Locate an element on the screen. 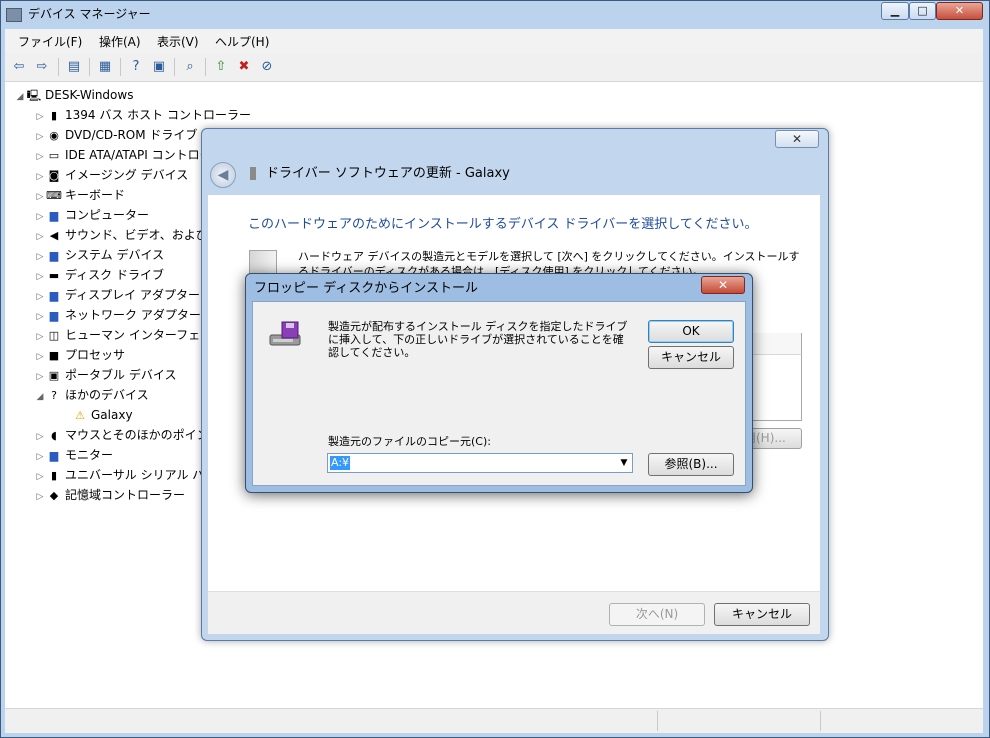 The height and width of the screenshot is (738, 990). tree-item-label: モニター is located at coordinates (89, 455).